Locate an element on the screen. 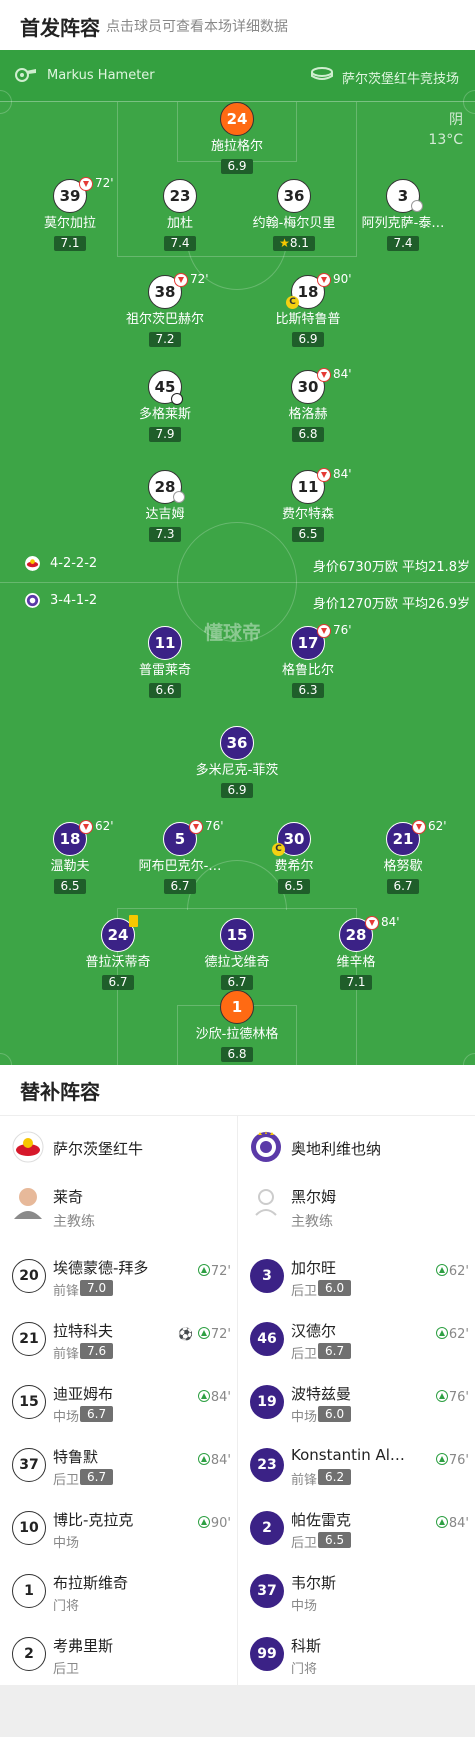 This screenshot has width=475, height=1737. player-home-gk: 24 施拉格尔 6.9 is located at coordinates (237, 138).